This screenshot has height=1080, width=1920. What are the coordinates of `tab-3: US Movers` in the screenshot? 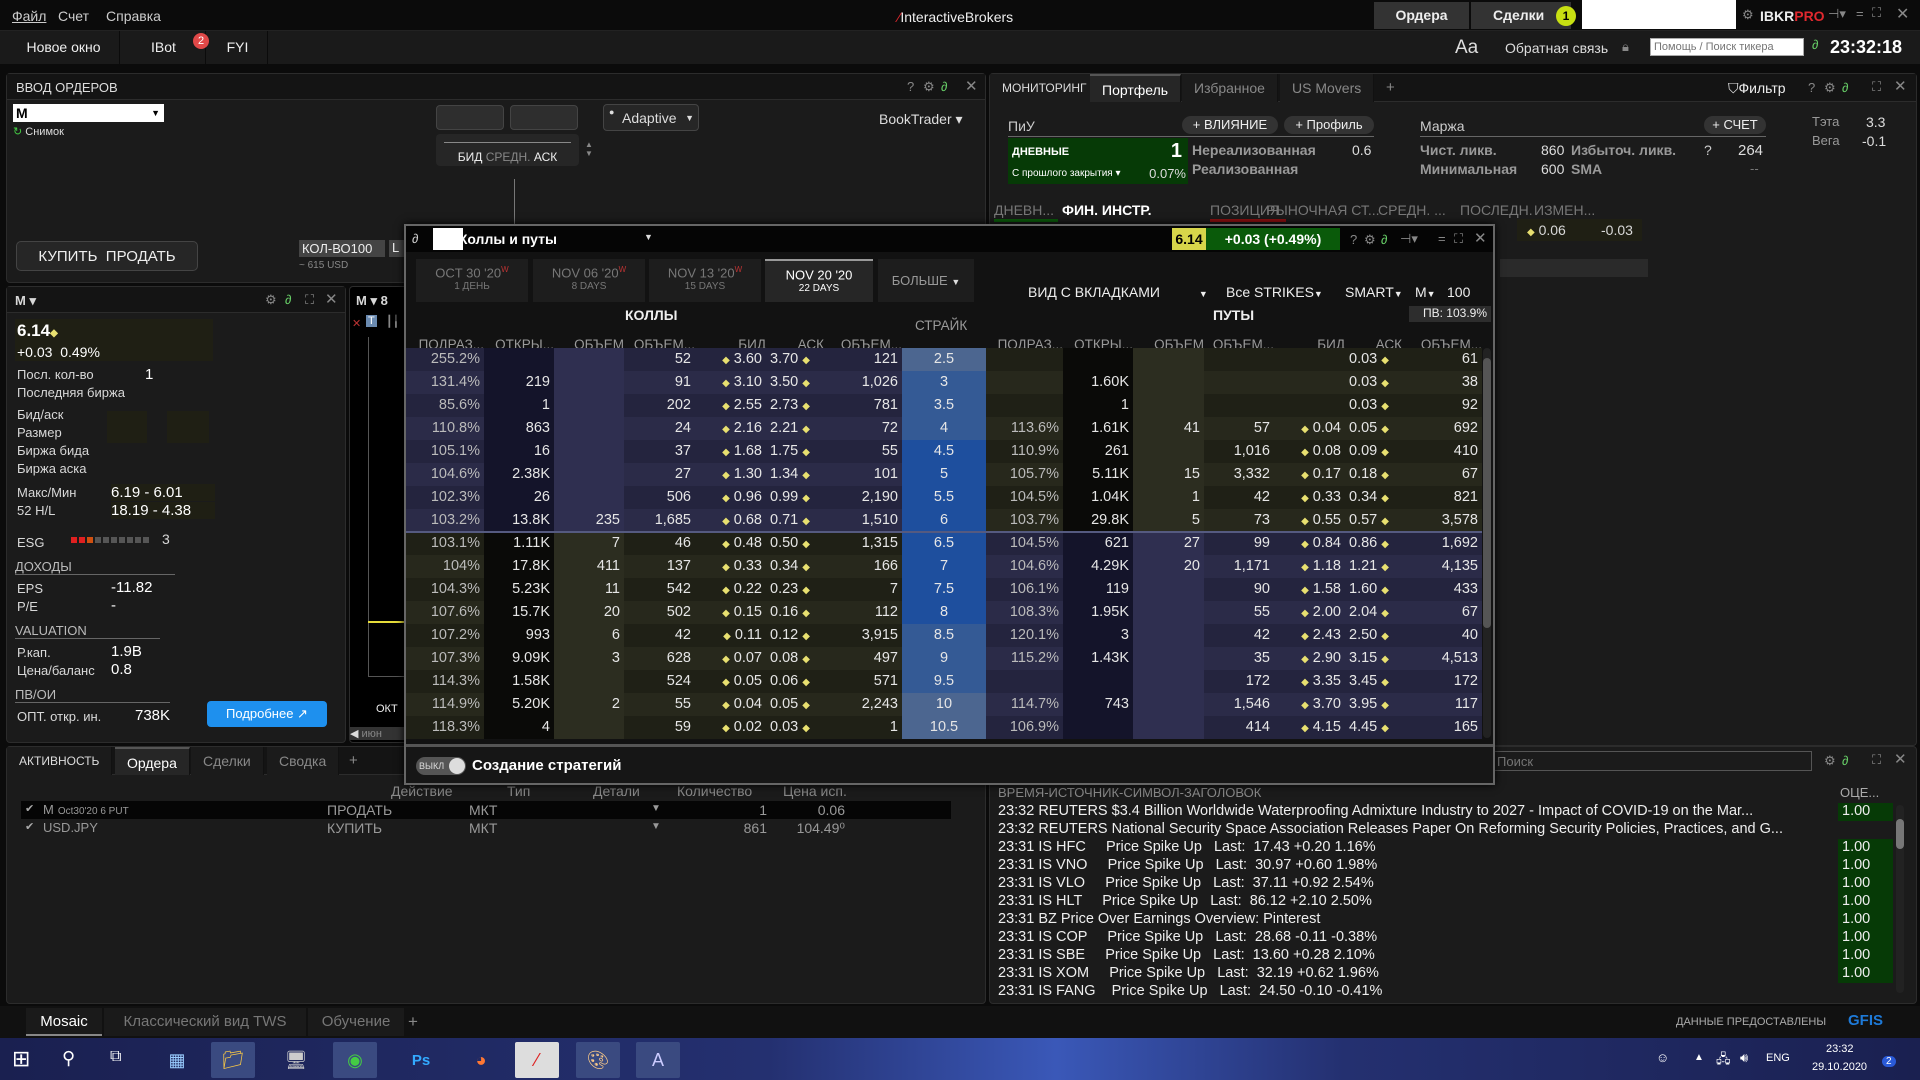 It's located at (1327, 88).